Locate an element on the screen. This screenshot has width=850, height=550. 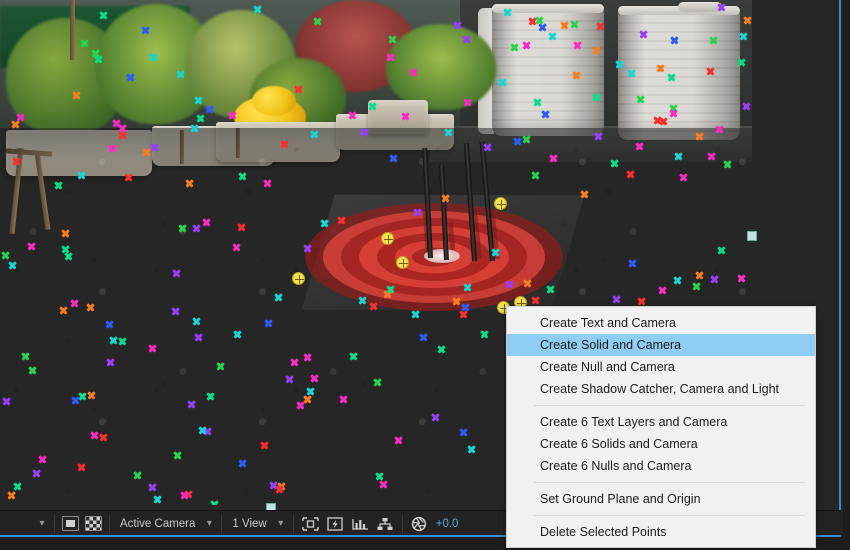
water-tank-left is located at coordinates (548, 70).